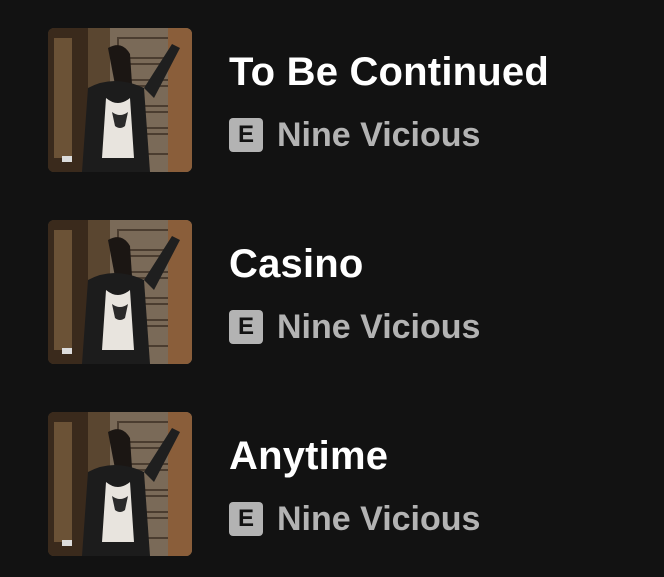 The height and width of the screenshot is (577, 664). Describe the element at coordinates (296, 264) in the screenshot. I see `track-title: Casino` at that location.